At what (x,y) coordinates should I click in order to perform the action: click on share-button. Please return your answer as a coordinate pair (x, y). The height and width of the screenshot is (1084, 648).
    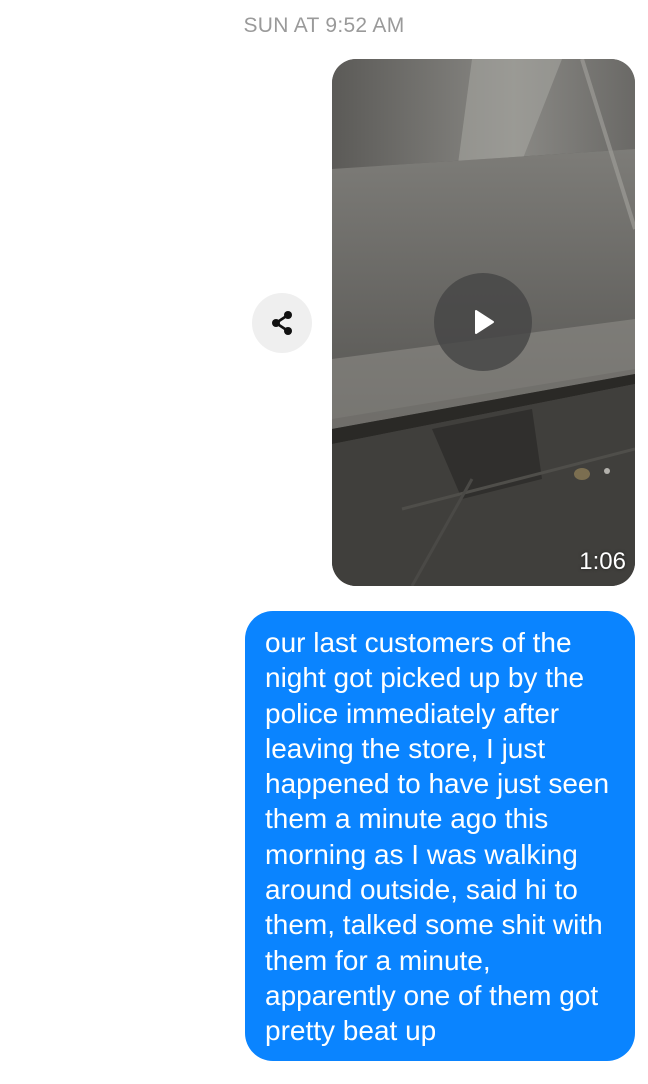
    Looking at the image, I should click on (282, 323).